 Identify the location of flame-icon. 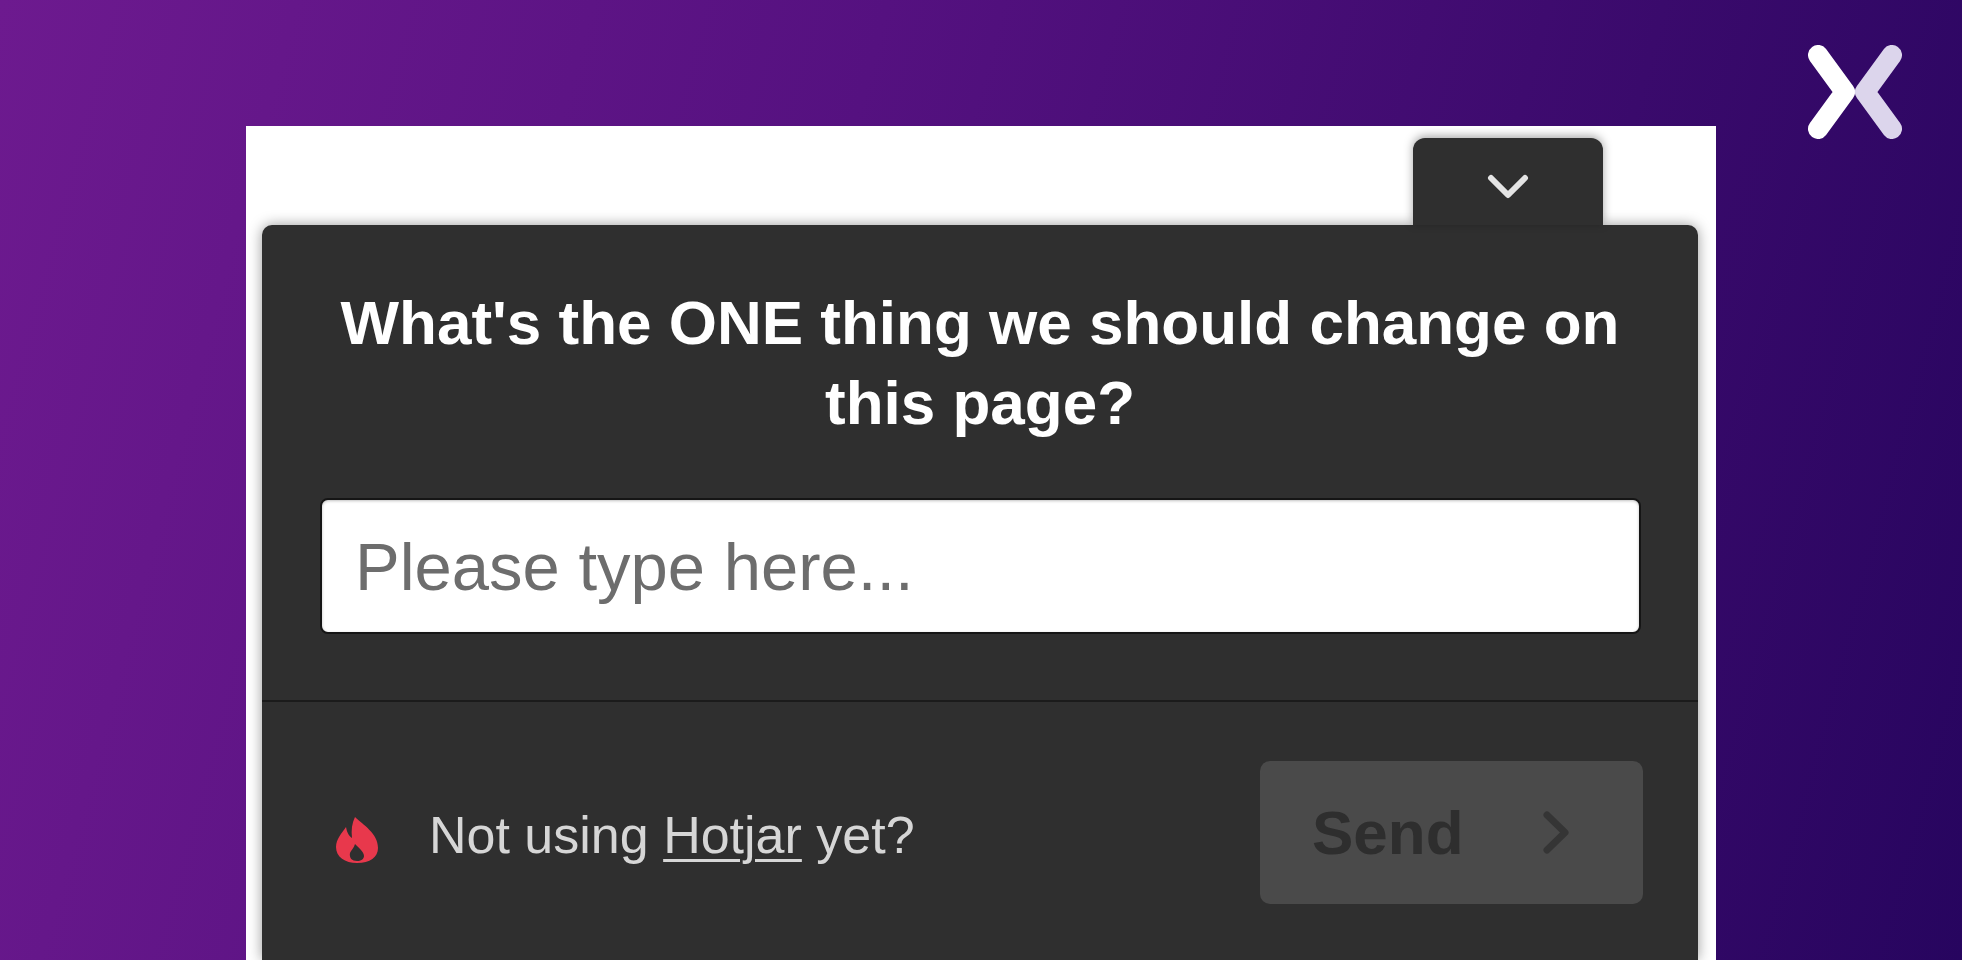
(357, 840).